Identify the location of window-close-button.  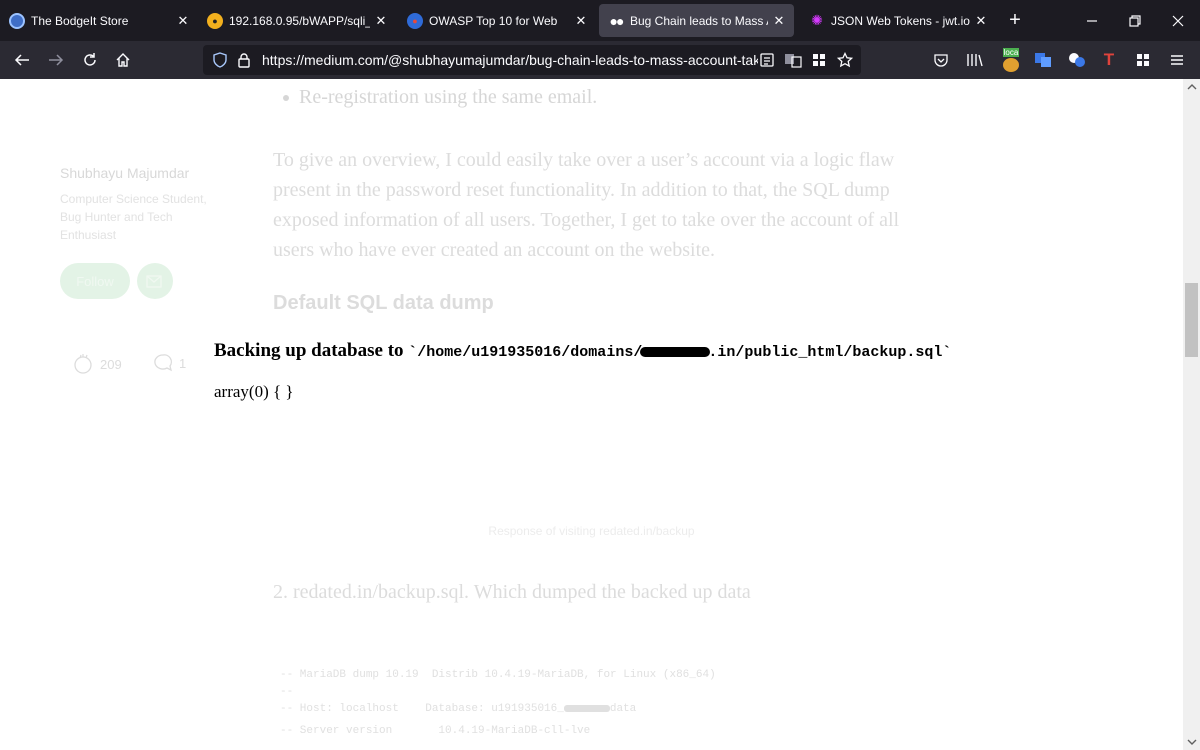
(1178, 21).